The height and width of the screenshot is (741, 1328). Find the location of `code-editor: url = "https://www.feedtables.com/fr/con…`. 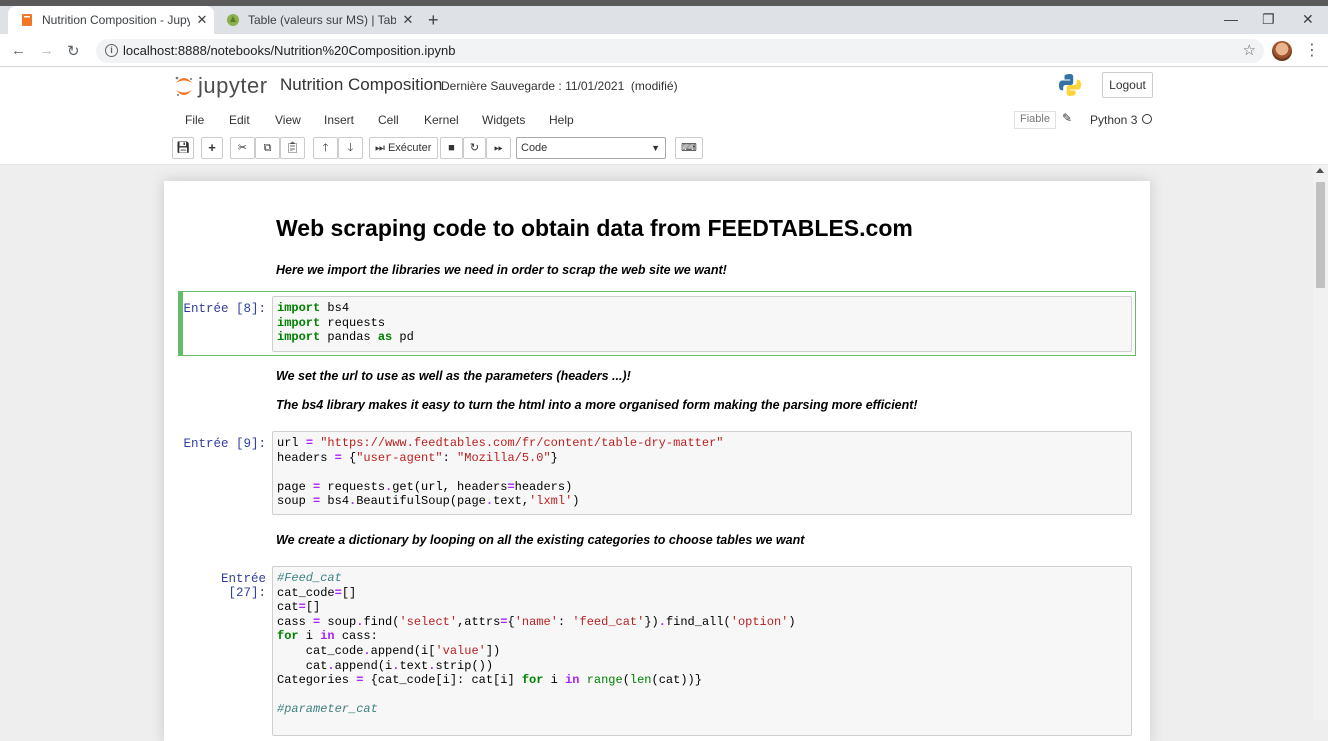

code-editor: url = "https://www.feedtables.com/fr/con… is located at coordinates (702, 473).